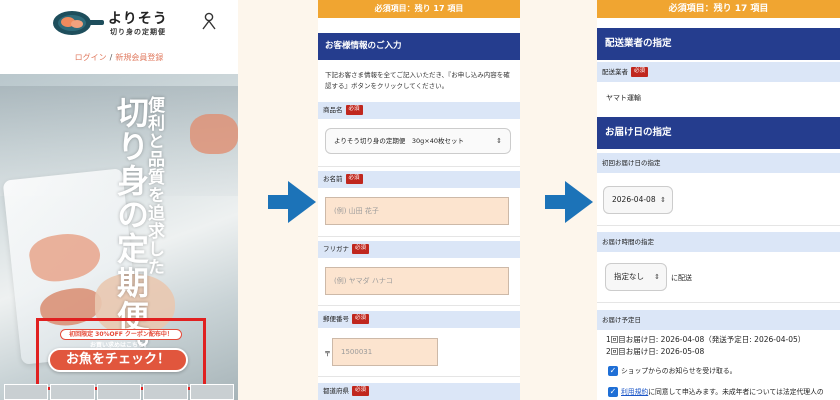 This screenshot has width=840, height=400. Describe the element at coordinates (706, 339) in the screenshot. I see `schedule-line-1: 1回目お届け日: 2026-04-08（発送予定日: 2026-04-05）` at that location.